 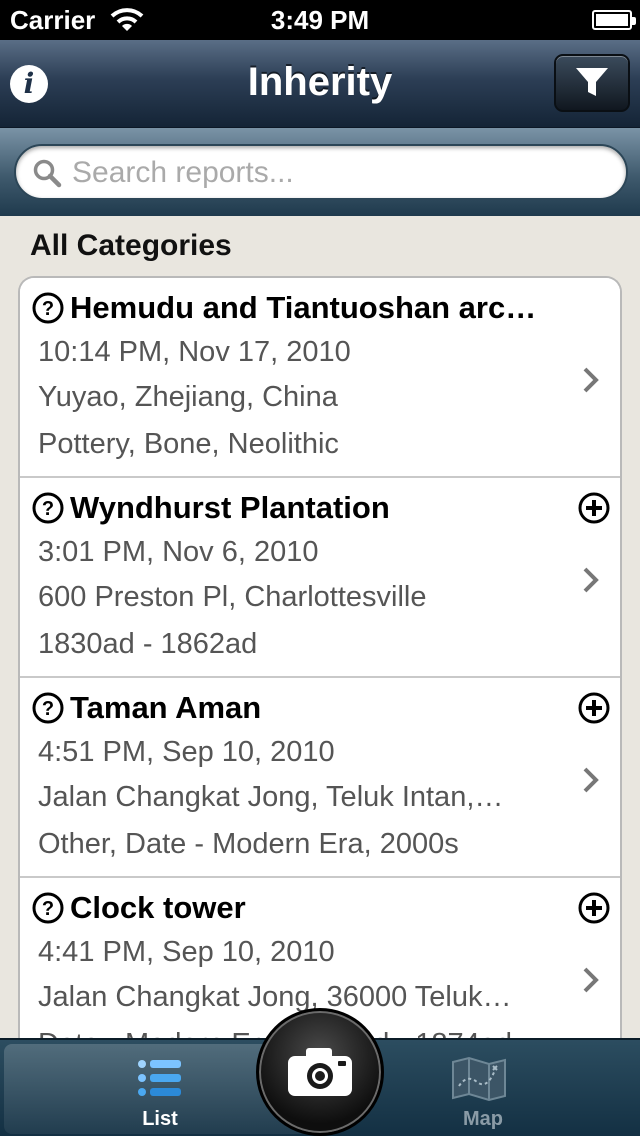 I want to click on page-title: Inherity, so click(x=320, y=82).